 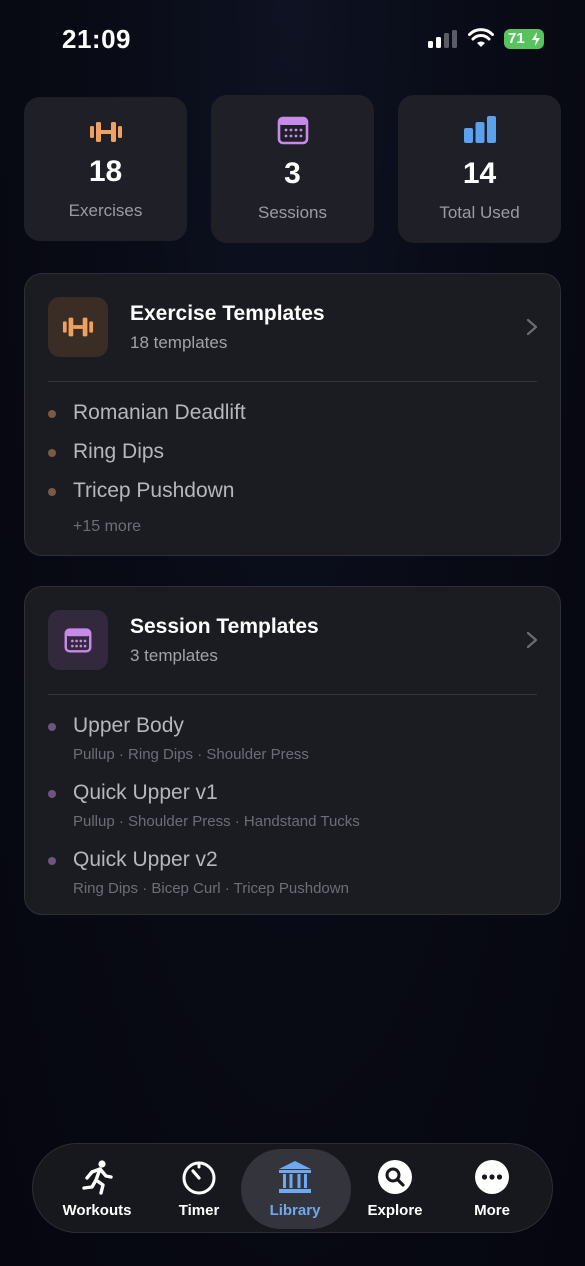 What do you see at coordinates (174, 655) in the screenshot?
I see `card-subtitle: 3 templates` at bounding box center [174, 655].